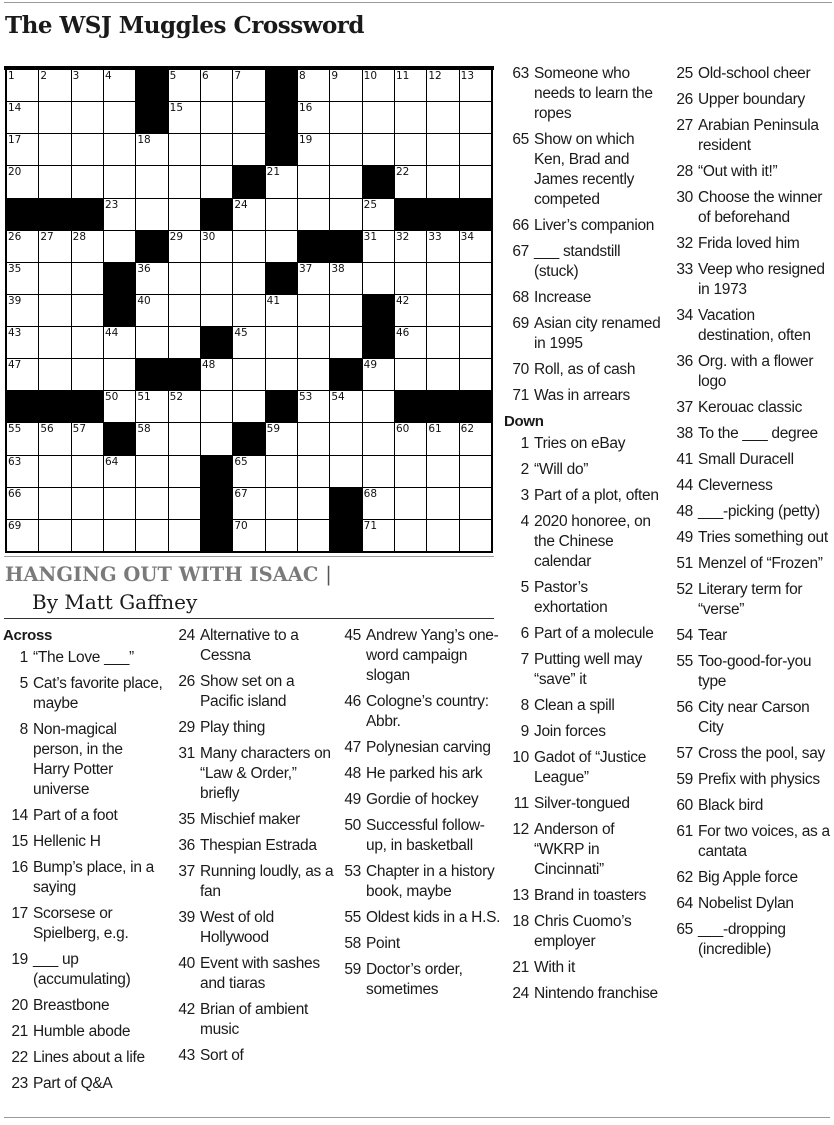 The width and height of the screenshot is (834, 1125). What do you see at coordinates (584, 968) in the screenshot?
I see `clue-item: 21 With it` at bounding box center [584, 968].